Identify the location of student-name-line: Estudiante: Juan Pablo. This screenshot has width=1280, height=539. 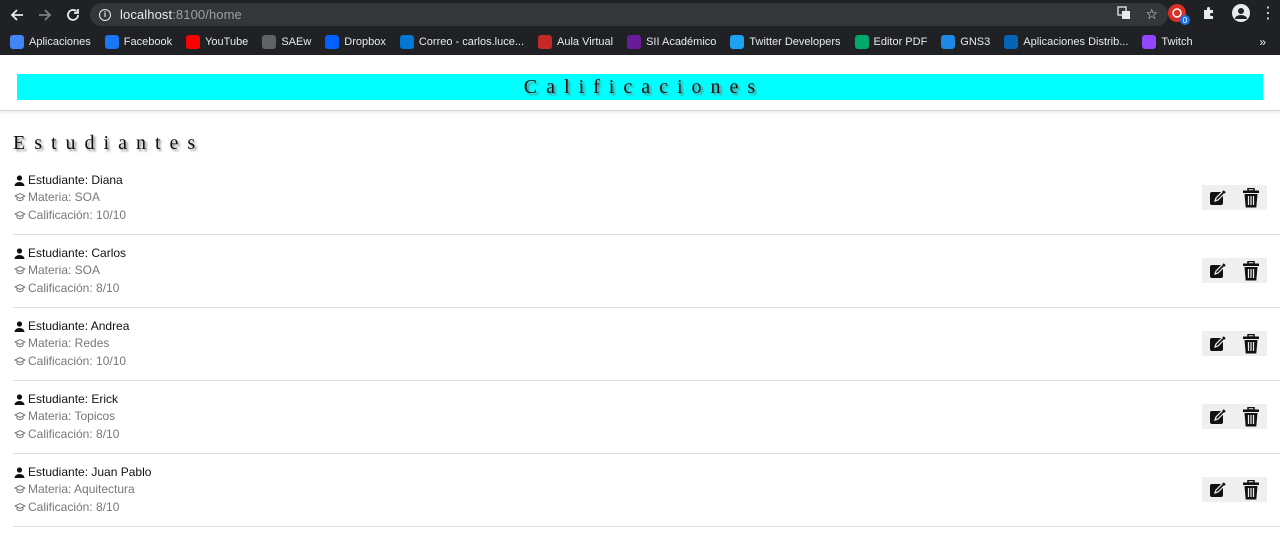
(82, 472).